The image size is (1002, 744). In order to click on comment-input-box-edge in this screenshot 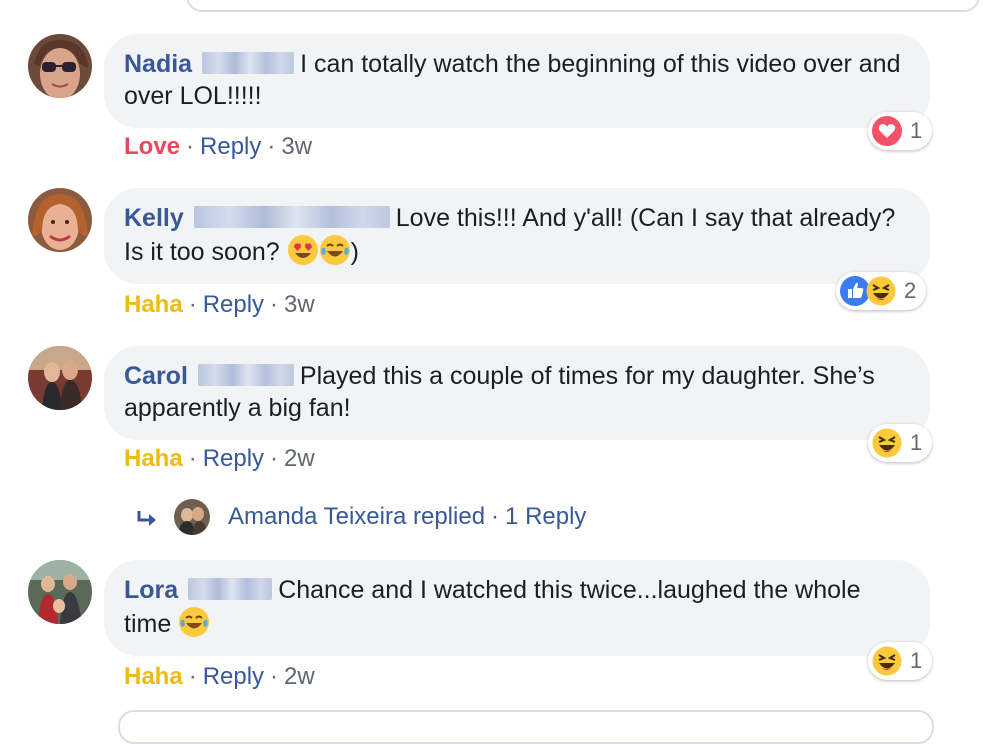, I will do `click(526, 727)`.